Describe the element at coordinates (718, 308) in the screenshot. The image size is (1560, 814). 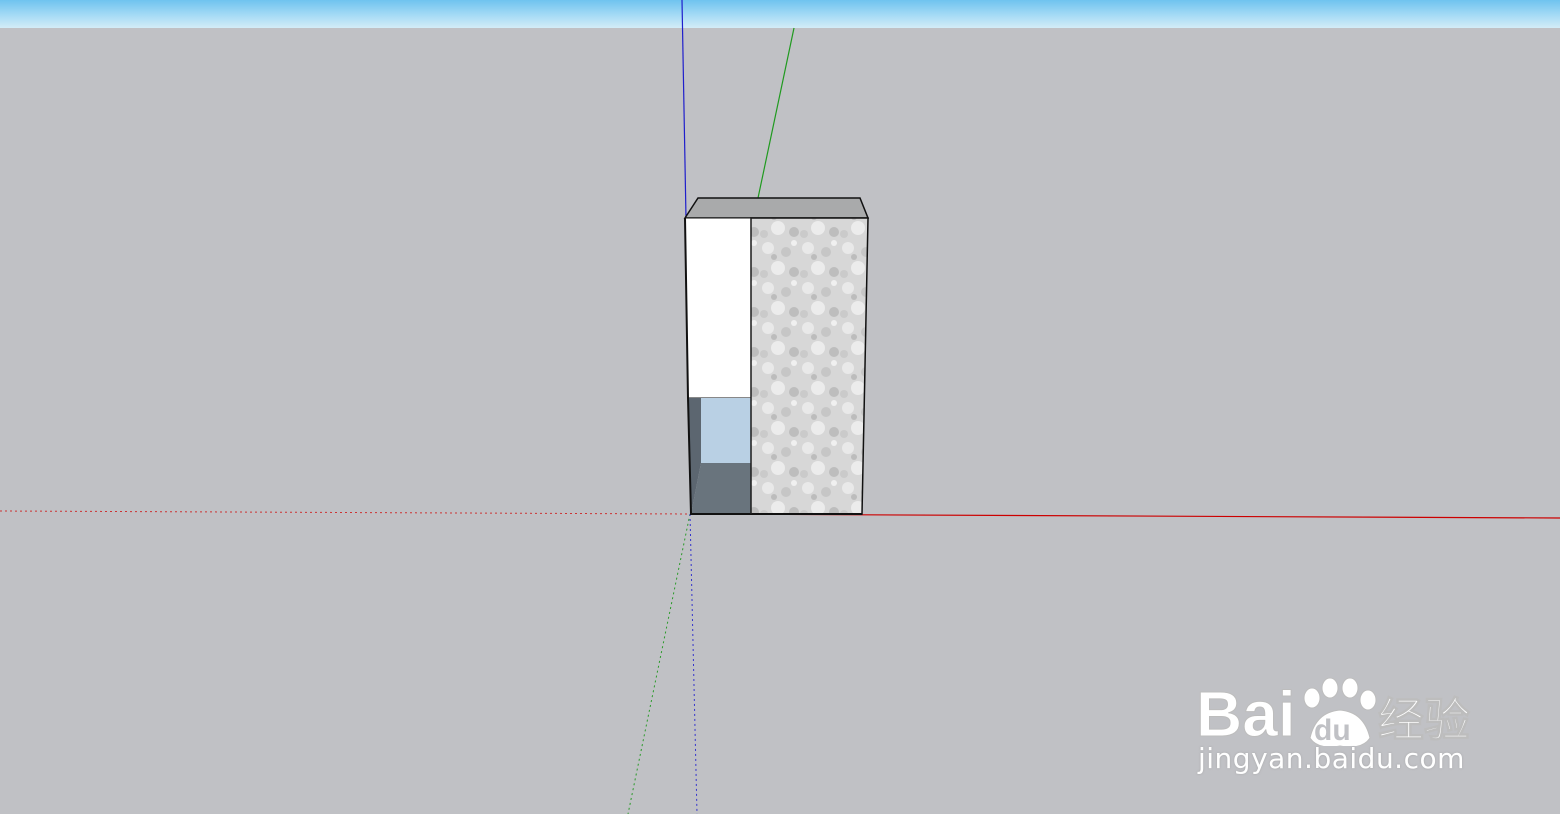
I see `box-front-white-face` at that location.